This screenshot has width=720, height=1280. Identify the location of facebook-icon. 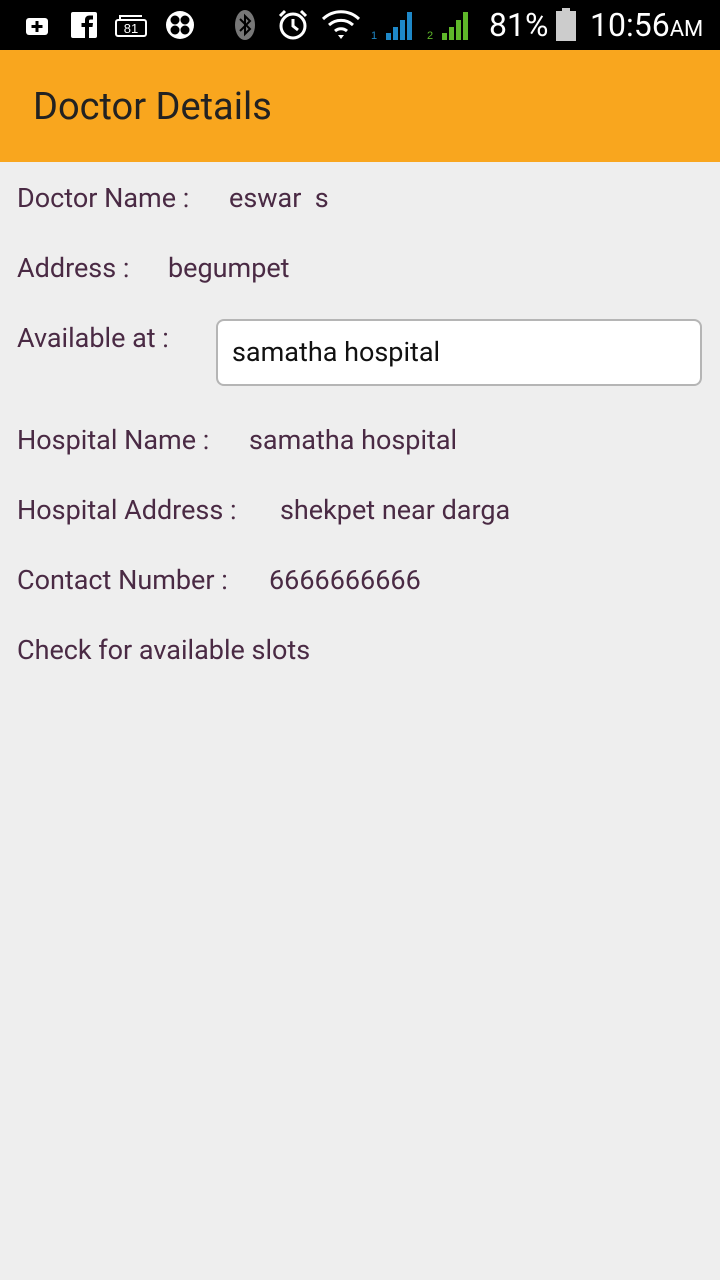
(84, 25).